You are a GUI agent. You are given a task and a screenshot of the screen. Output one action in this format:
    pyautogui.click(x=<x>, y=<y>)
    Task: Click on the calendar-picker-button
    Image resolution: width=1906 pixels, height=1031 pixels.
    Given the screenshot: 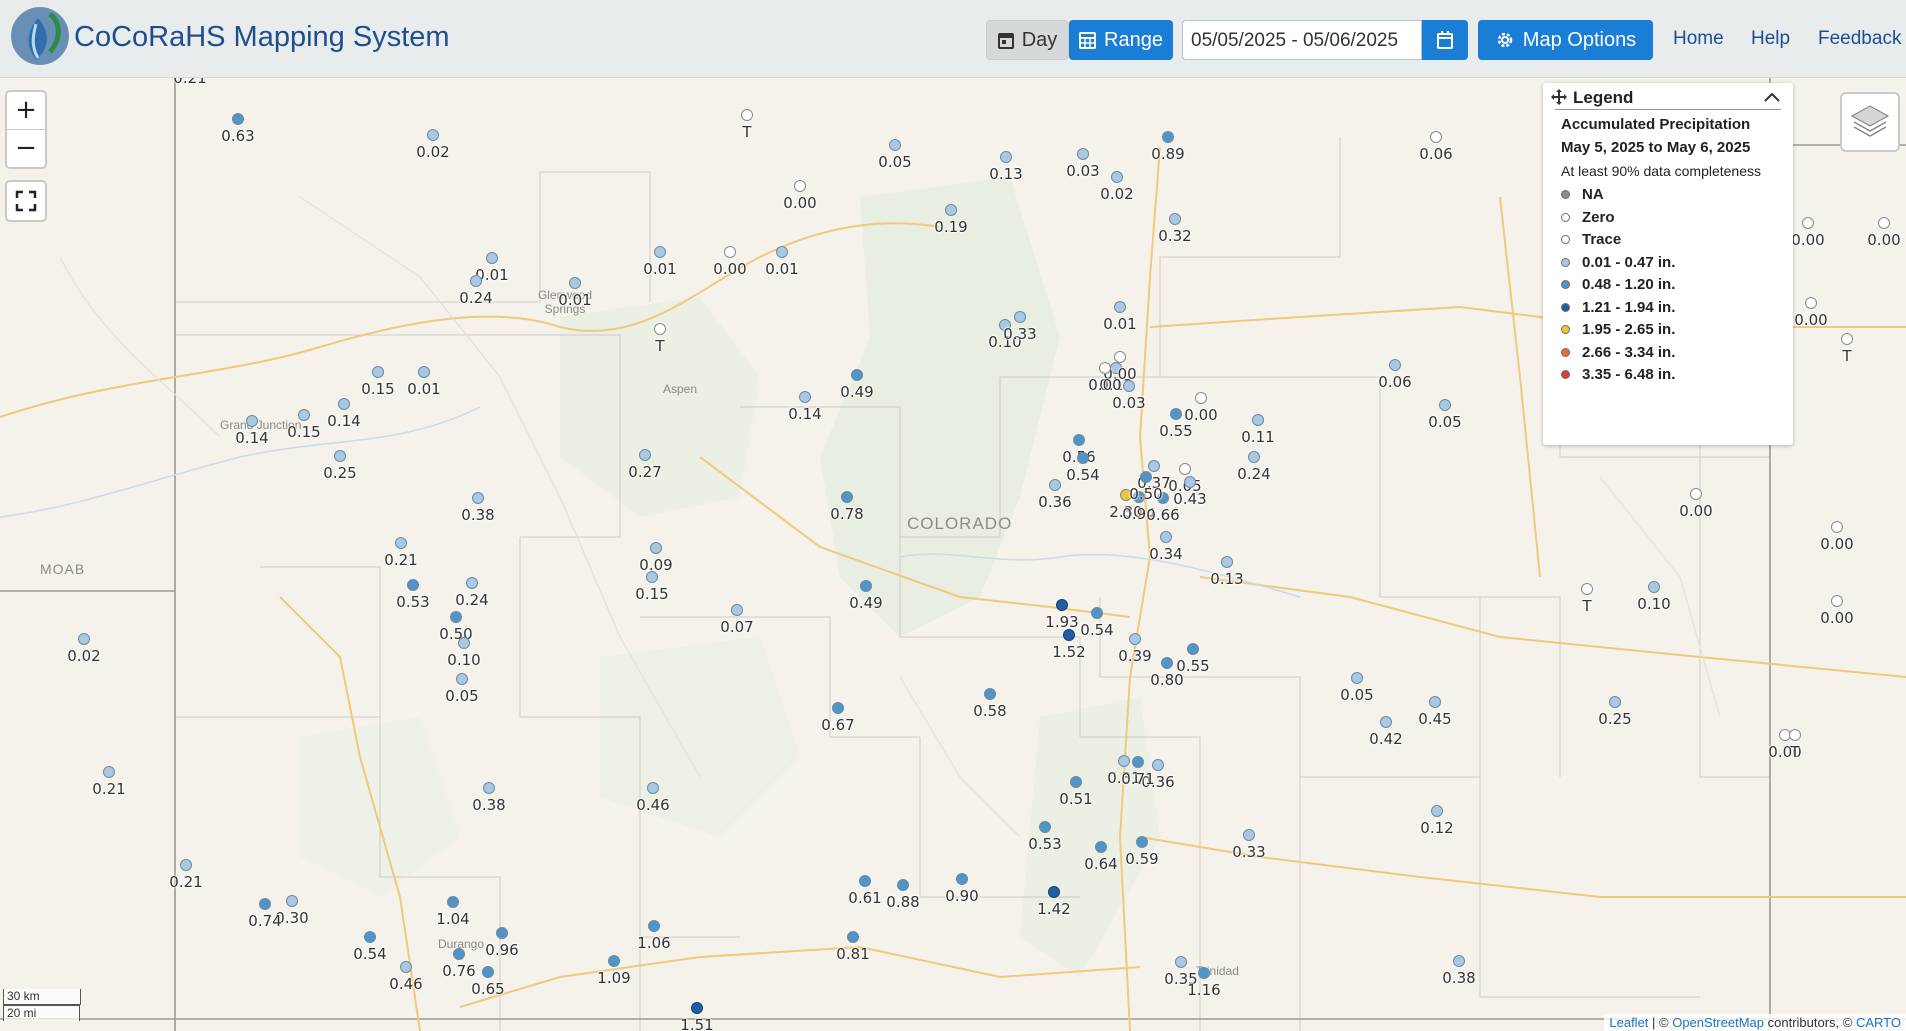 What is the action you would take?
    pyautogui.click(x=1445, y=40)
    